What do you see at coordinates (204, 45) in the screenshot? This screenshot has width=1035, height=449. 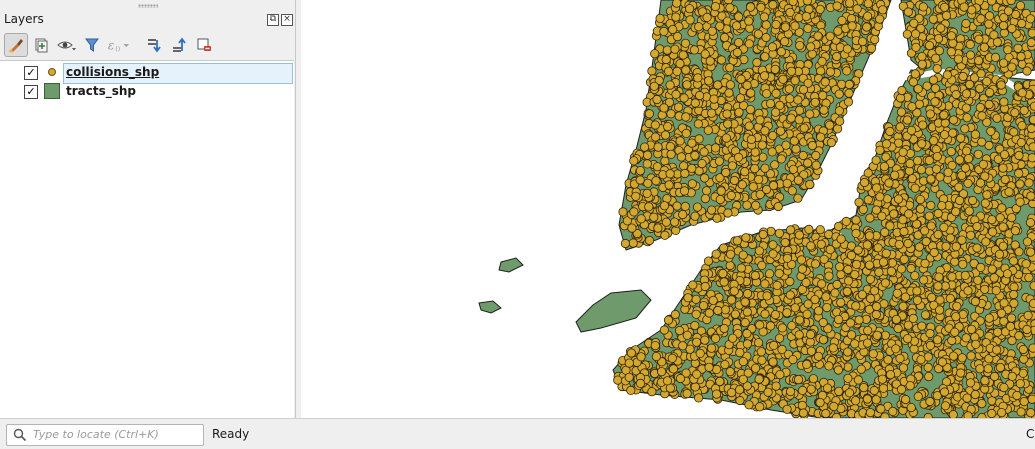 I see `remove-layer-button` at bounding box center [204, 45].